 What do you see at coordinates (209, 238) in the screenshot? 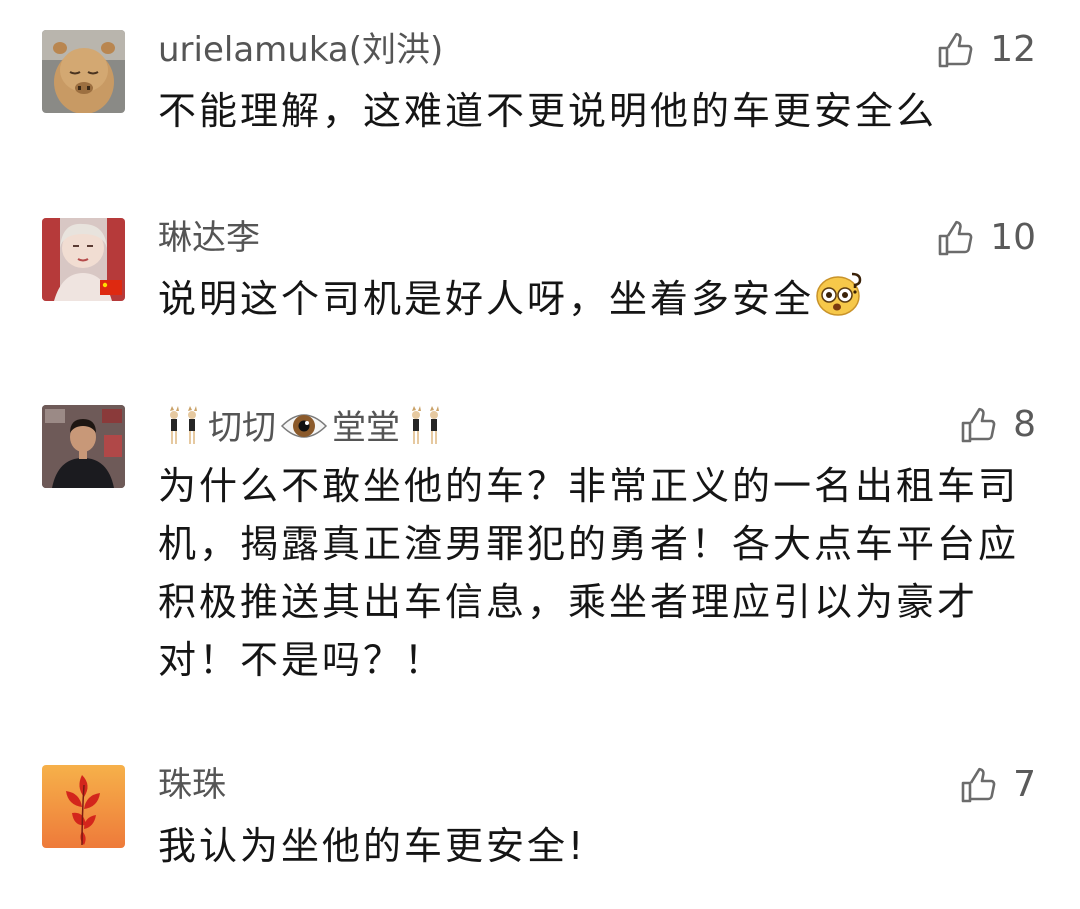
I see `username: 琳达李` at bounding box center [209, 238].